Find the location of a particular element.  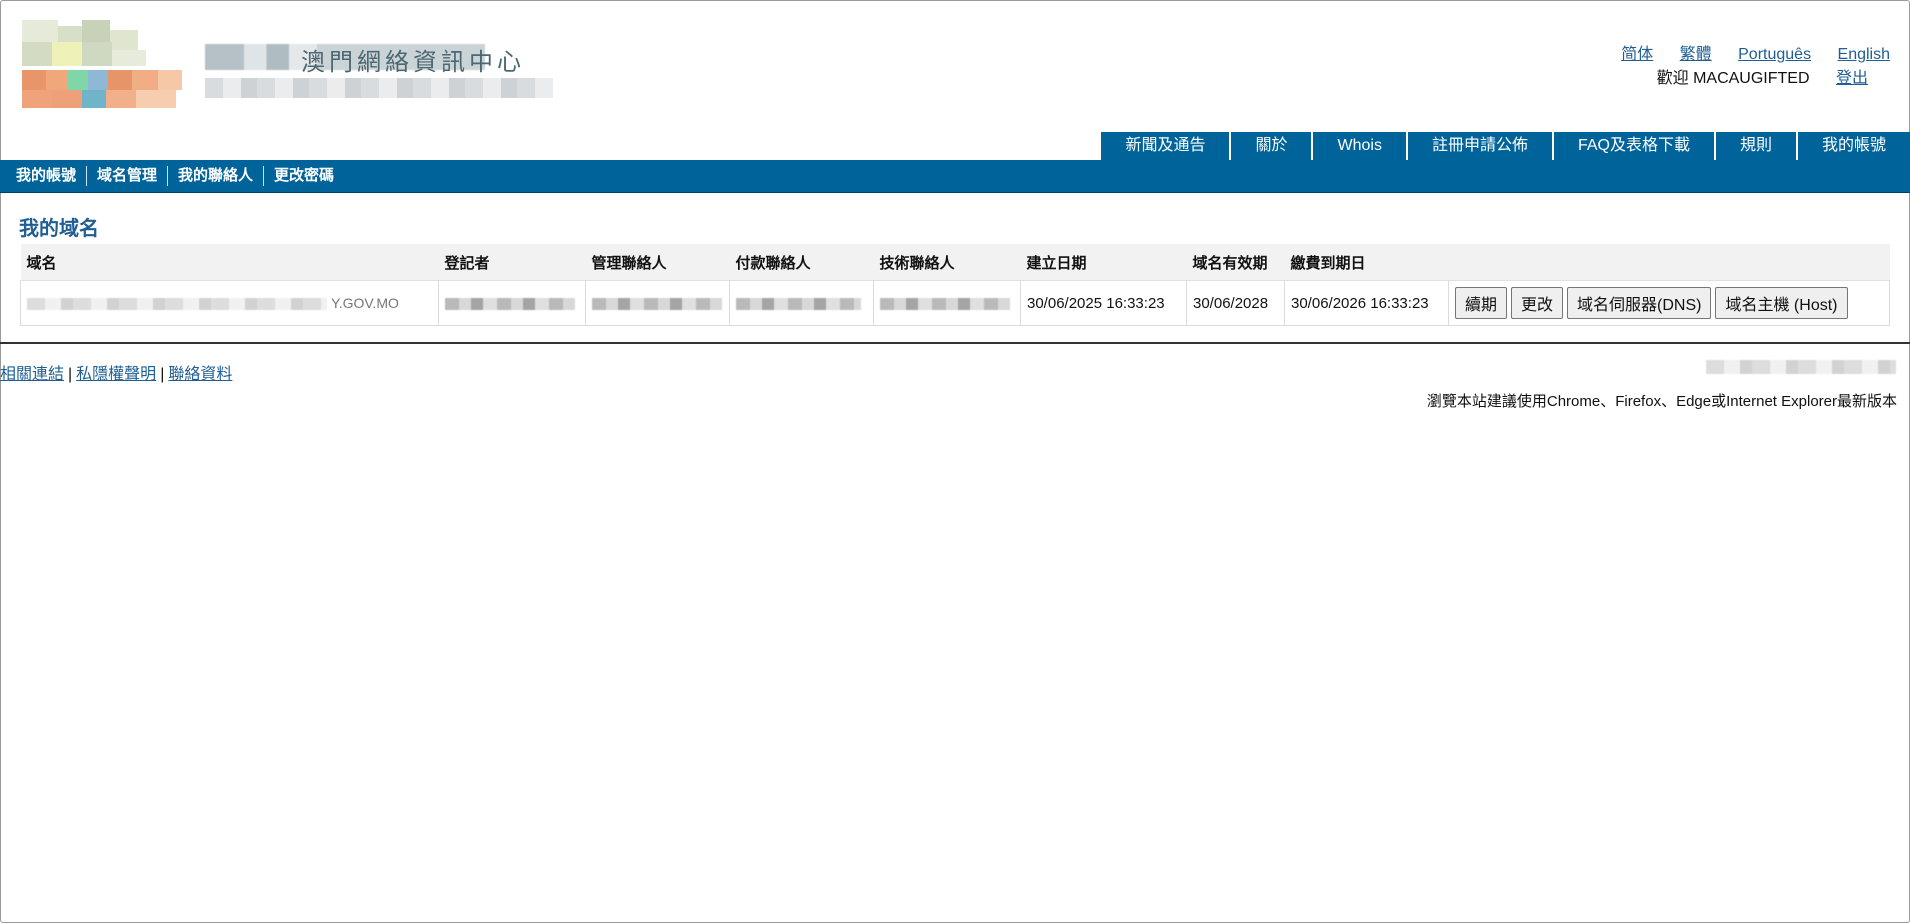

tab-my-account: 我的帳號 is located at coordinates (1852, 146).